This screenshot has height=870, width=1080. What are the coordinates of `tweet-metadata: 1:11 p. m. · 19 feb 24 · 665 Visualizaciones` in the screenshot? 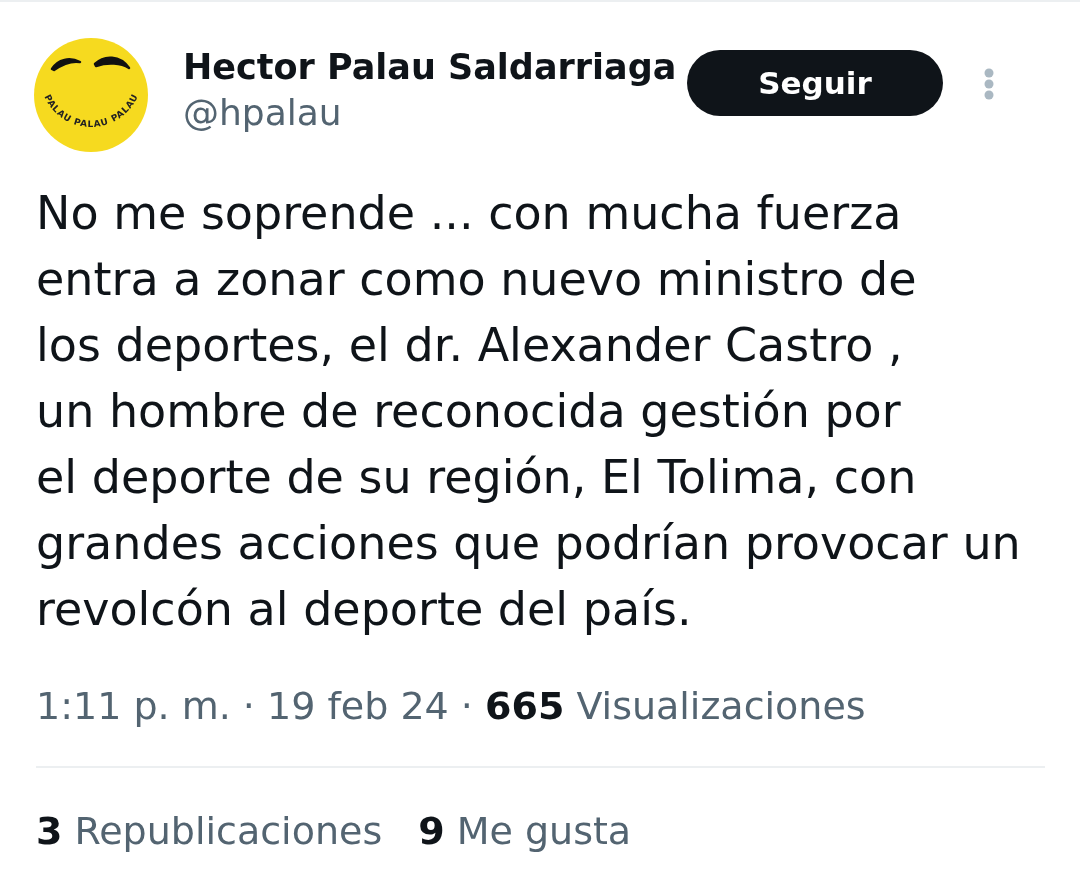 It's located at (451, 706).